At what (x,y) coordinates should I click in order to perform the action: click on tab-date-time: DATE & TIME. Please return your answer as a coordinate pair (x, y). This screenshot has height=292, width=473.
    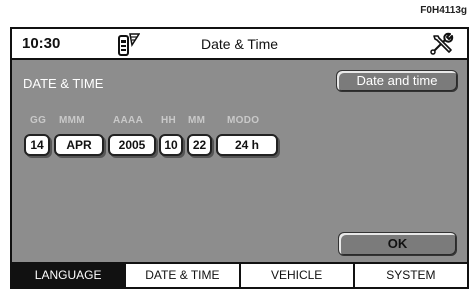
    Looking at the image, I should click on (181, 275).